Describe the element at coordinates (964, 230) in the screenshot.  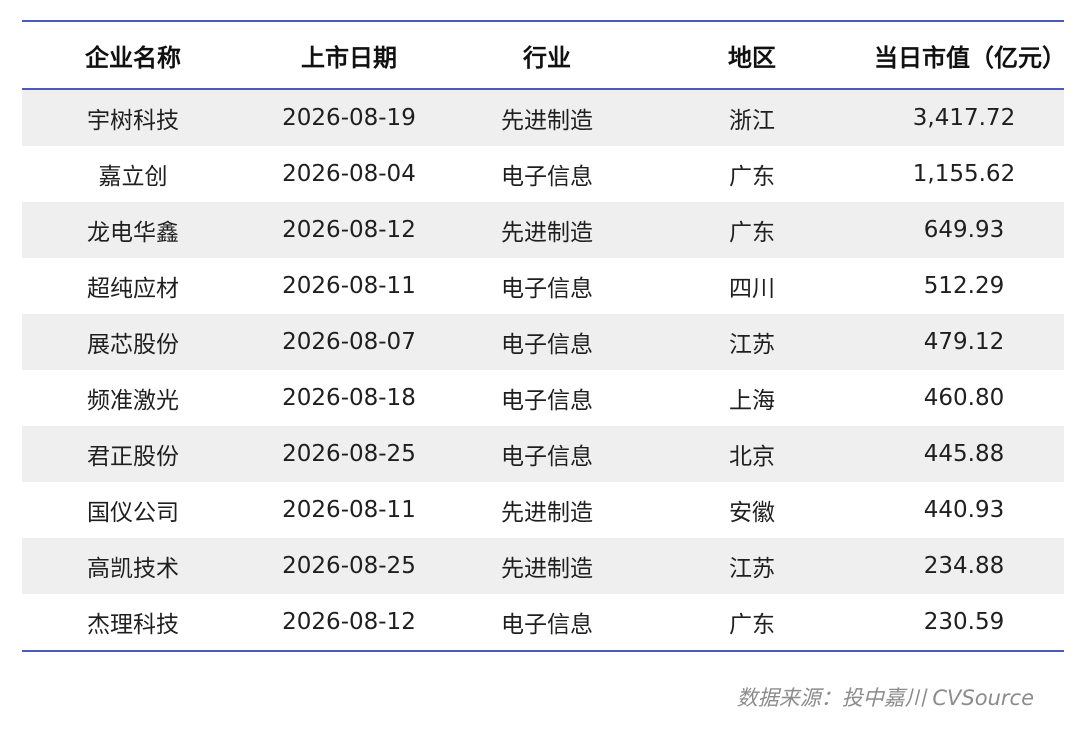
I see `cell-market-cap: 649.93` at that location.